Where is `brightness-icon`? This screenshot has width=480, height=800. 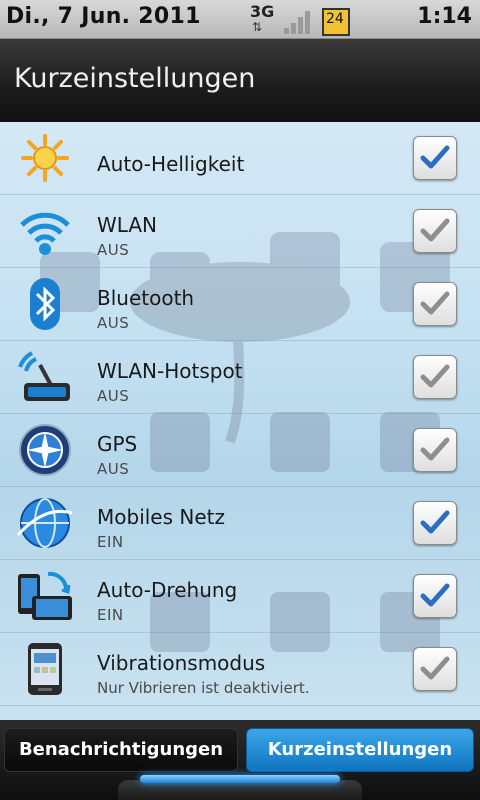 brightness-icon is located at coordinates (45, 158).